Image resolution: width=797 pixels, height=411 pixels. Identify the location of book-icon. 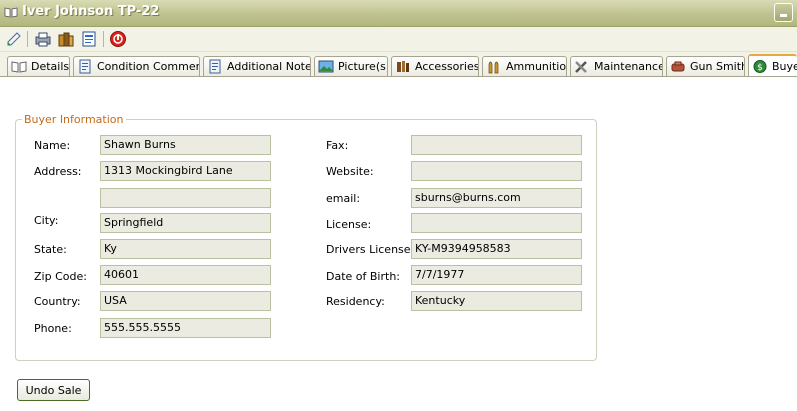
(19, 67).